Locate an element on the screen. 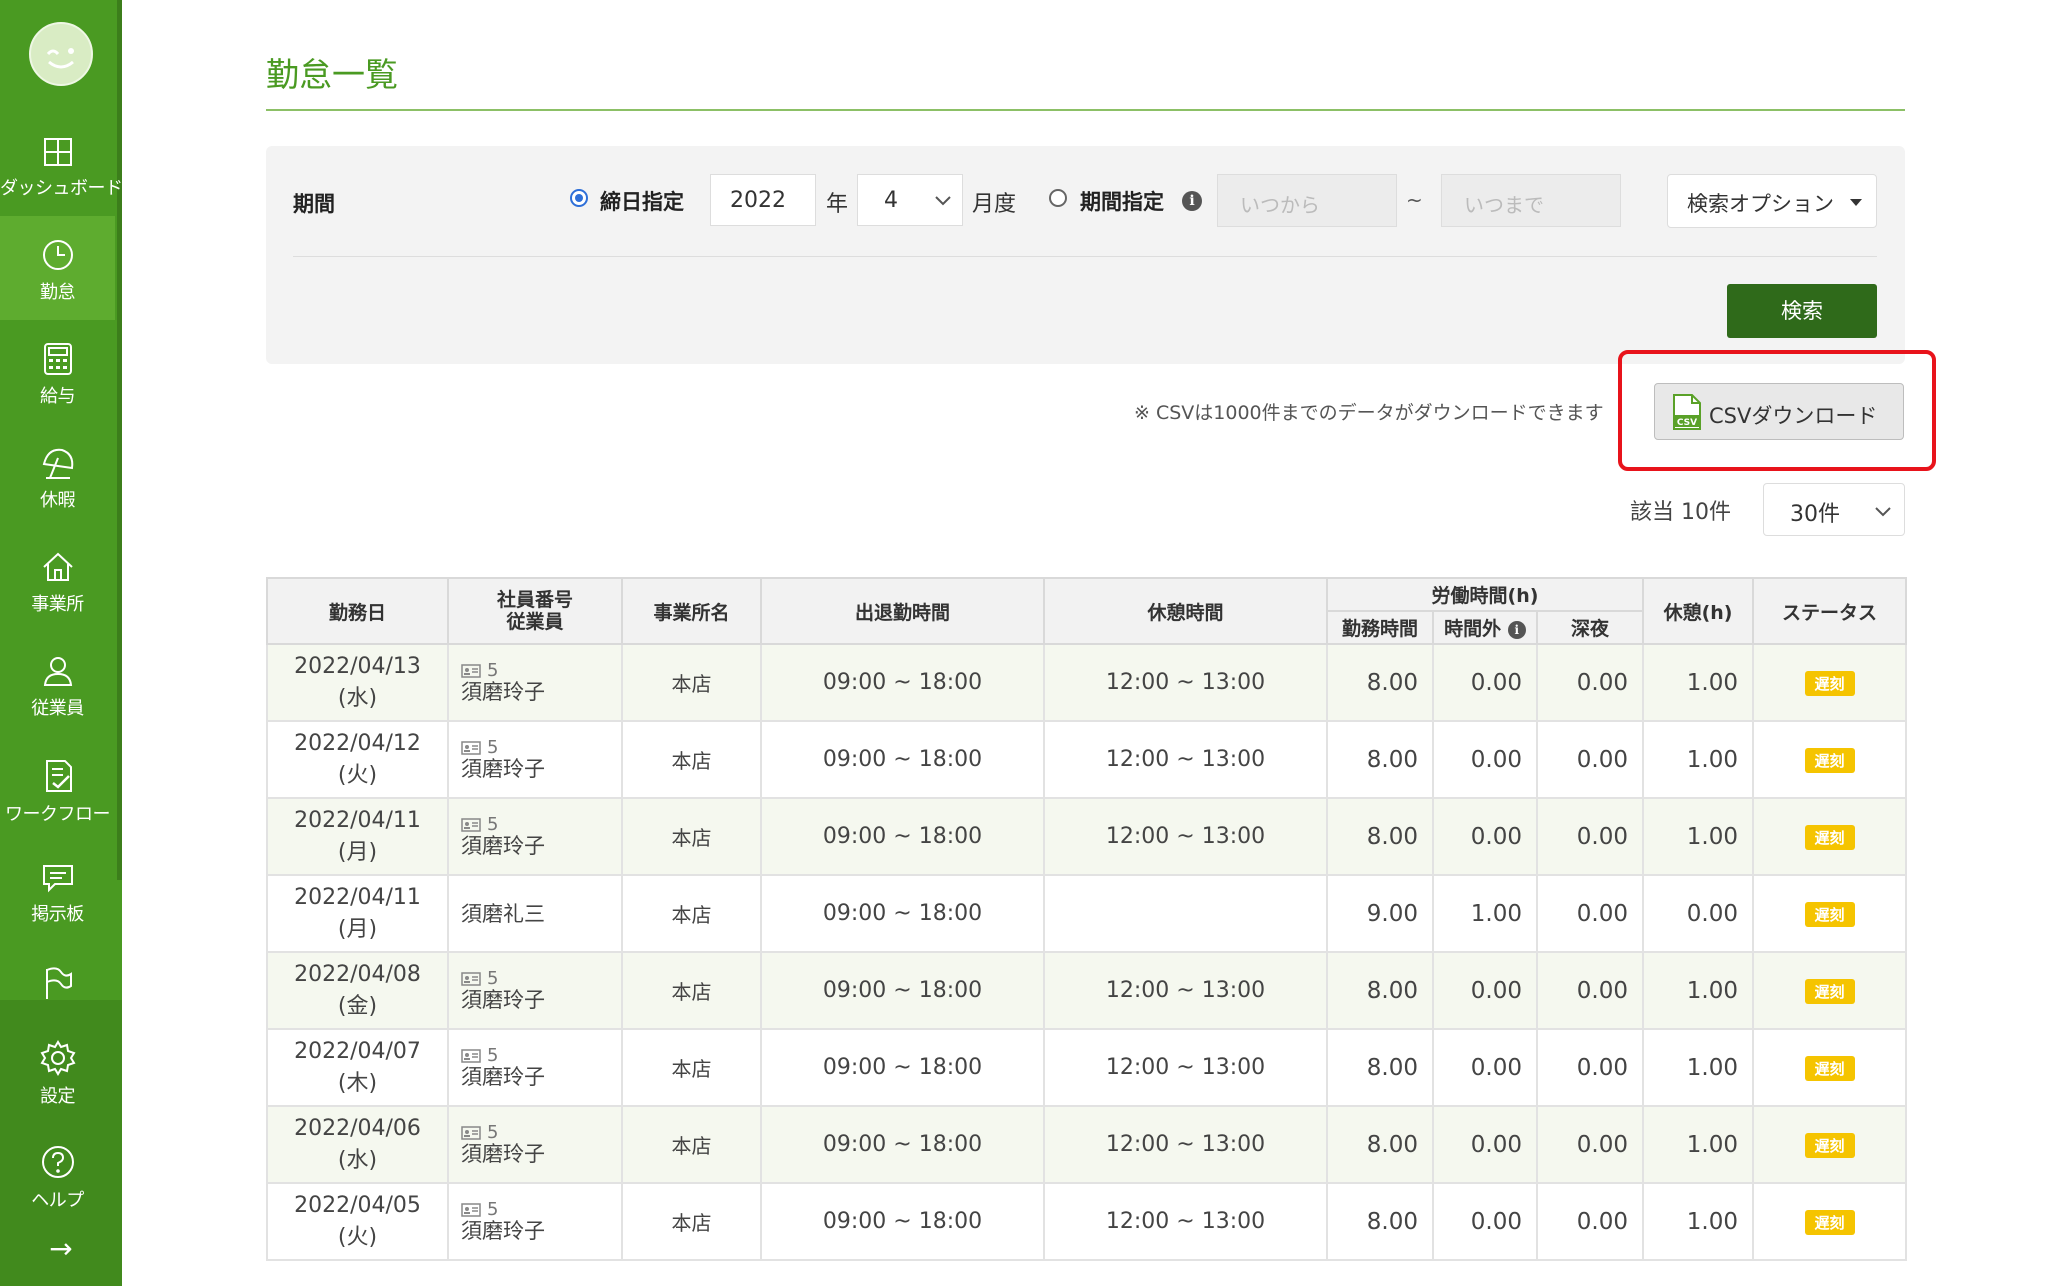 This screenshot has width=2047, height=1286. expand-arrow-icon: → is located at coordinates (61, 1248).